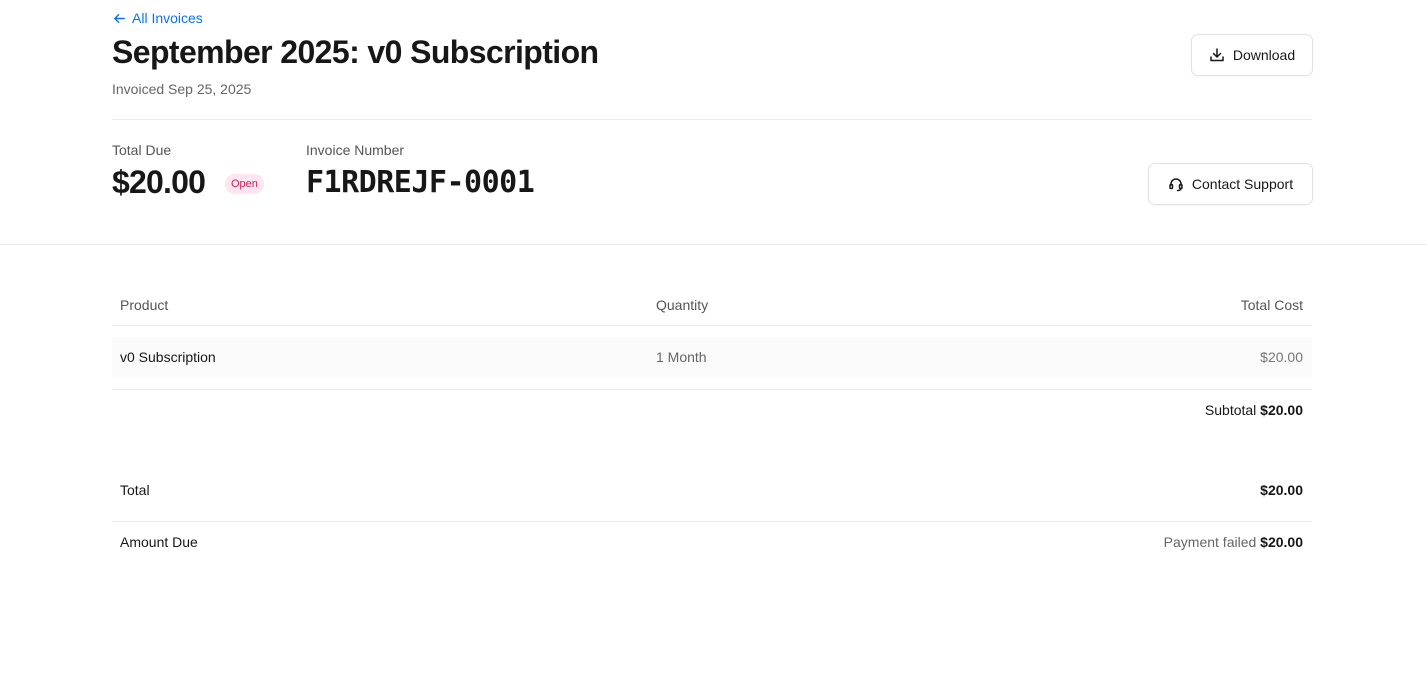 This screenshot has height=698, width=1427. I want to click on total-due-amount: $20.00, so click(159, 182).